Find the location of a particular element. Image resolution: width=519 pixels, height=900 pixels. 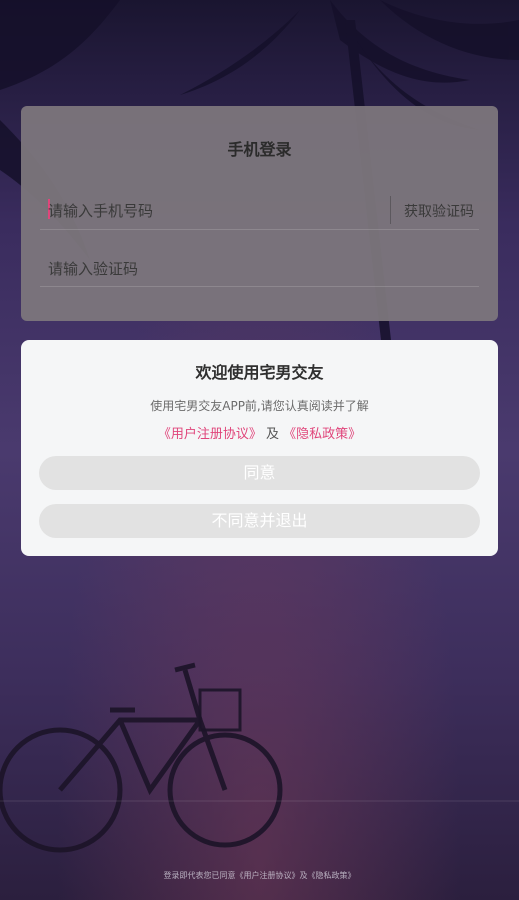

code-input: 请输入验证码 is located at coordinates (93, 268).